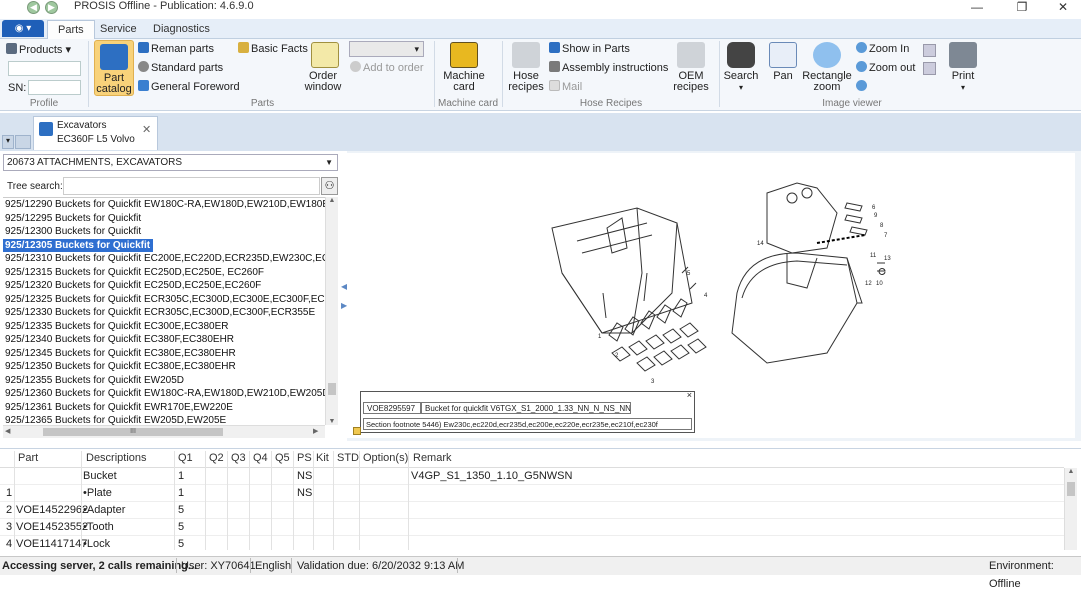  Describe the element at coordinates (827, 55) in the screenshot. I see `rectangle-zoom-icon` at that location.